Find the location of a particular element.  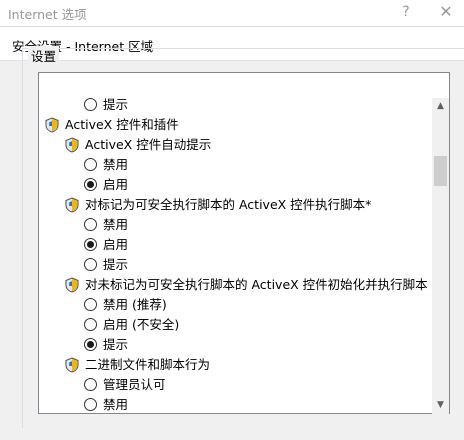

setting-label: 对标记为可安全执行脚本的 ActiveX 控件执行脚本* is located at coordinates (228, 204).